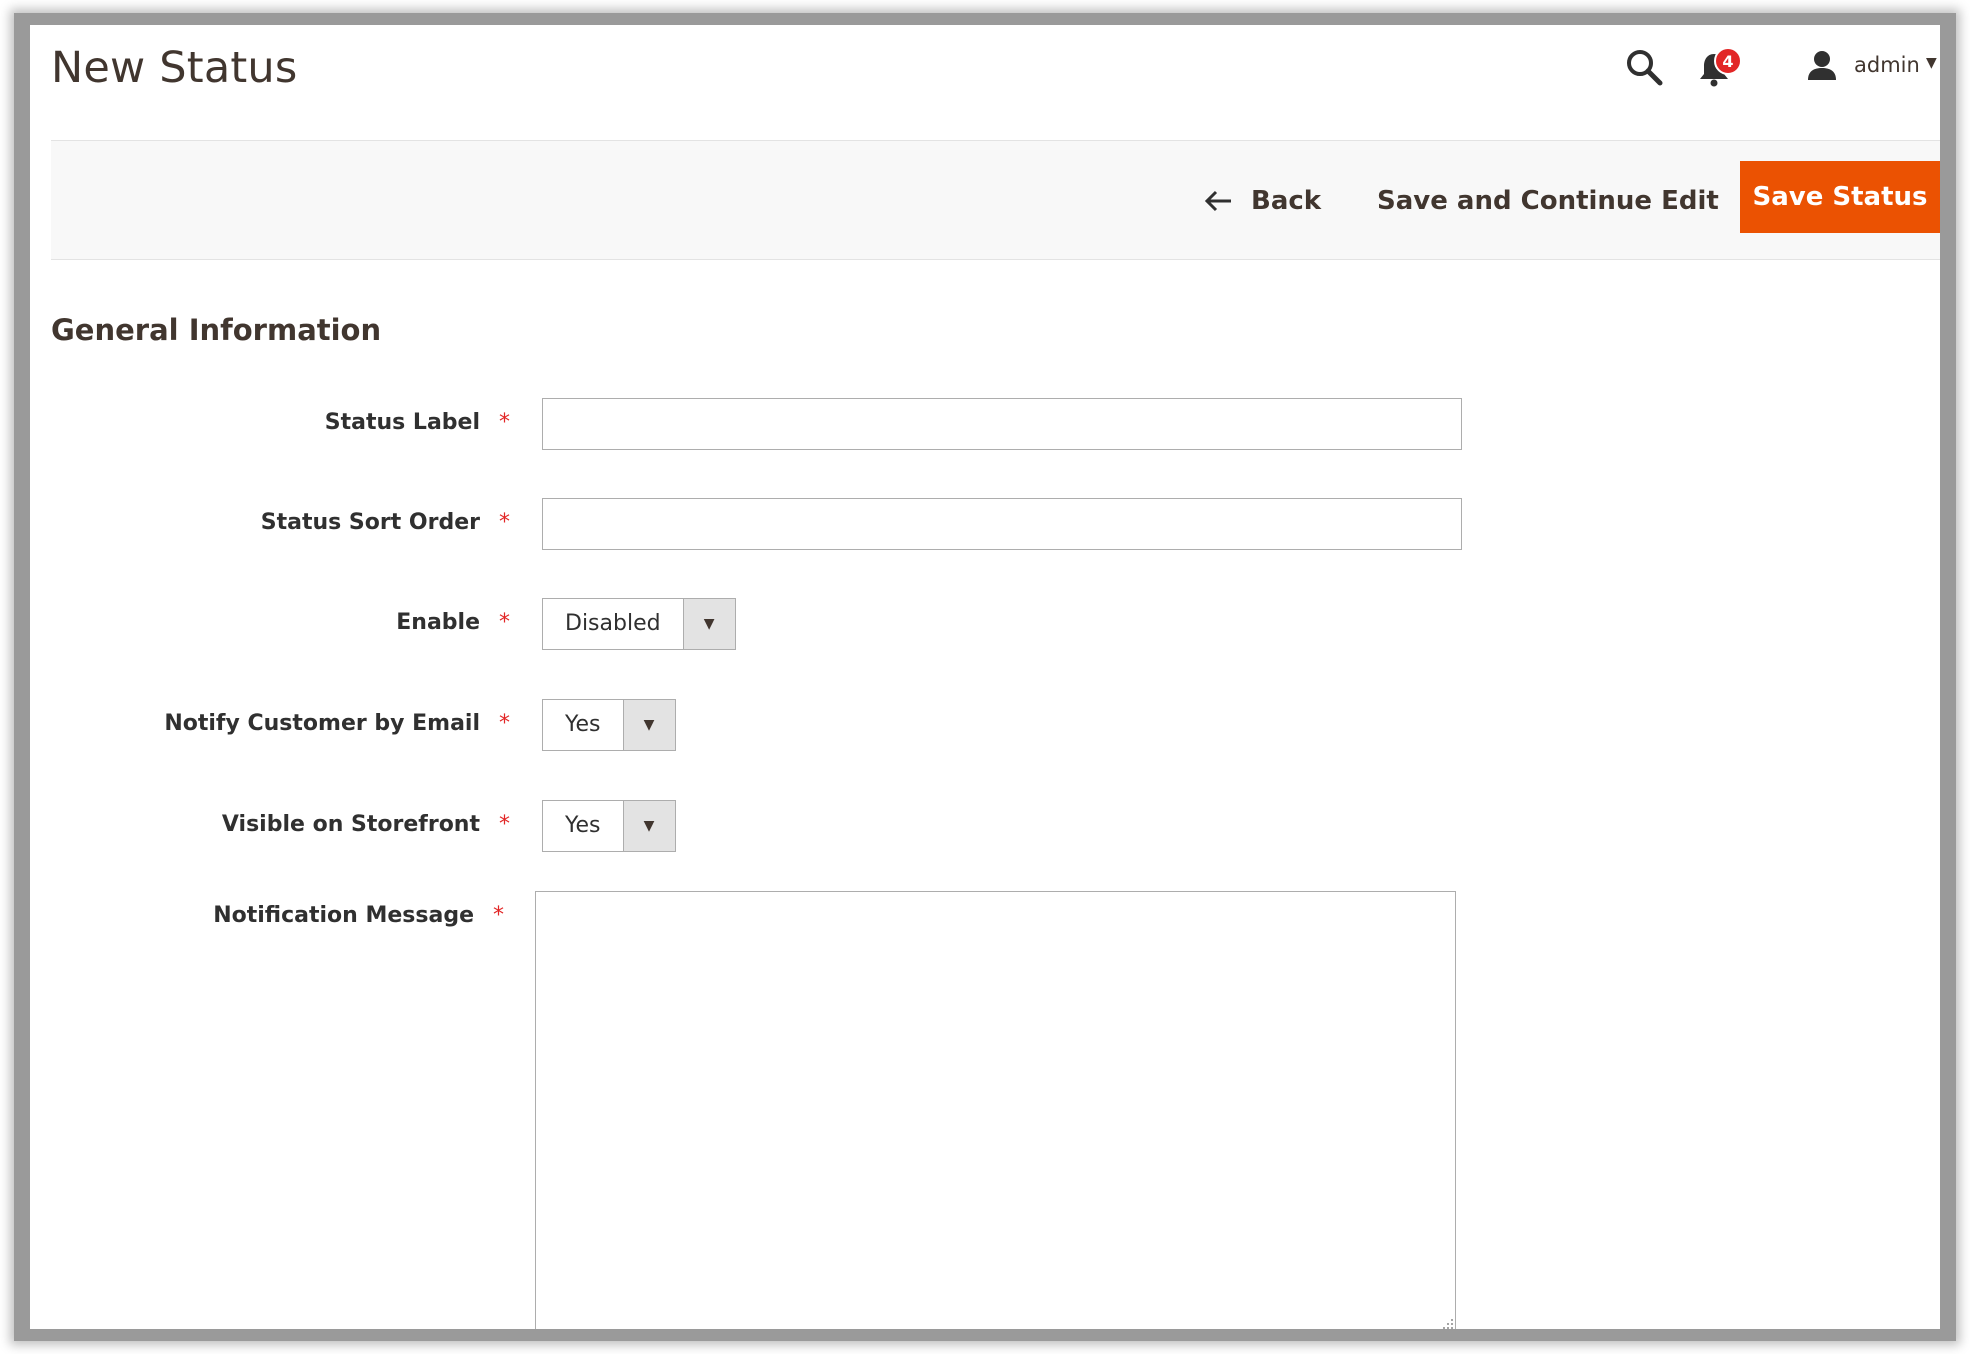  I want to click on enable-label: Enable, so click(438, 622).